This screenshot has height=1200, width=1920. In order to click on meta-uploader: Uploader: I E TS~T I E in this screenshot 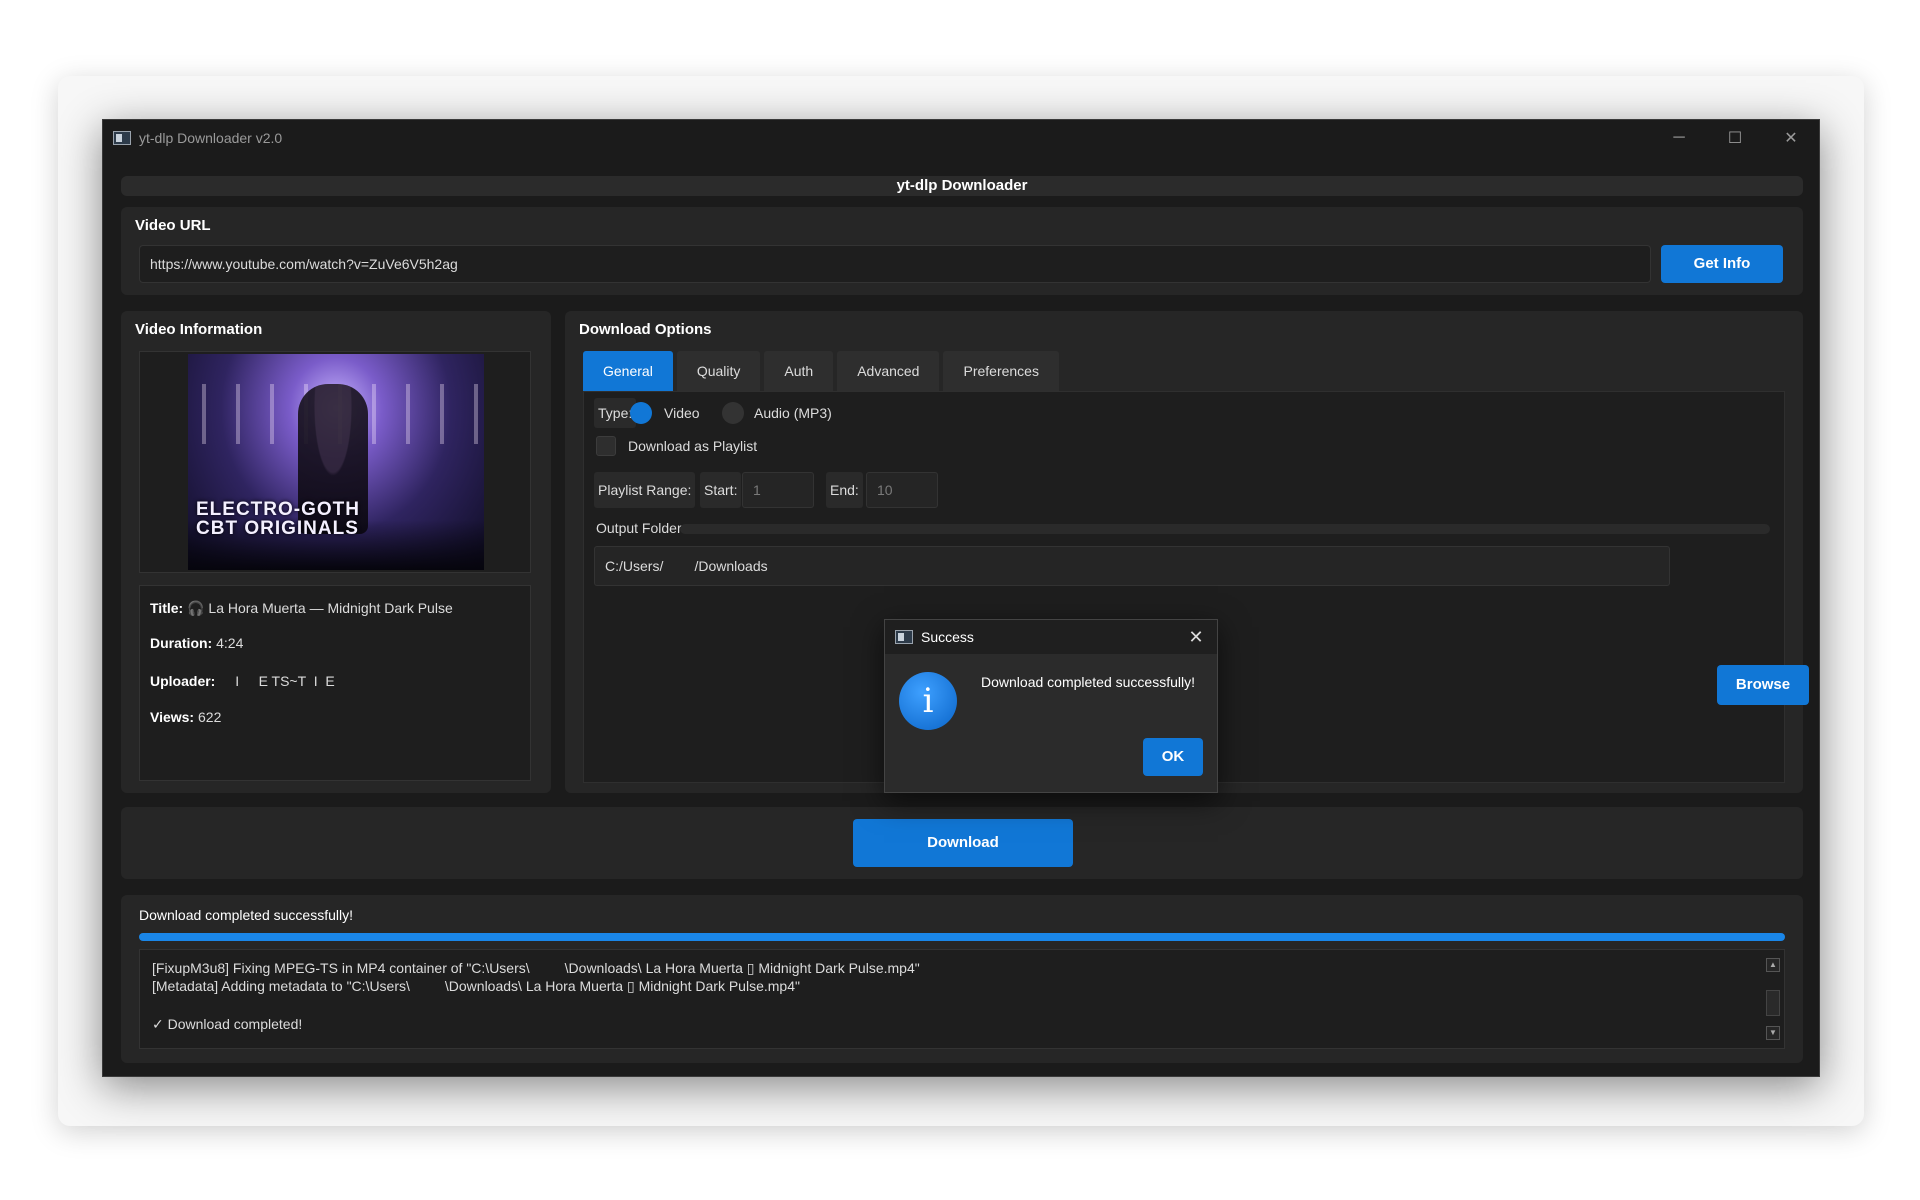, I will do `click(242, 681)`.